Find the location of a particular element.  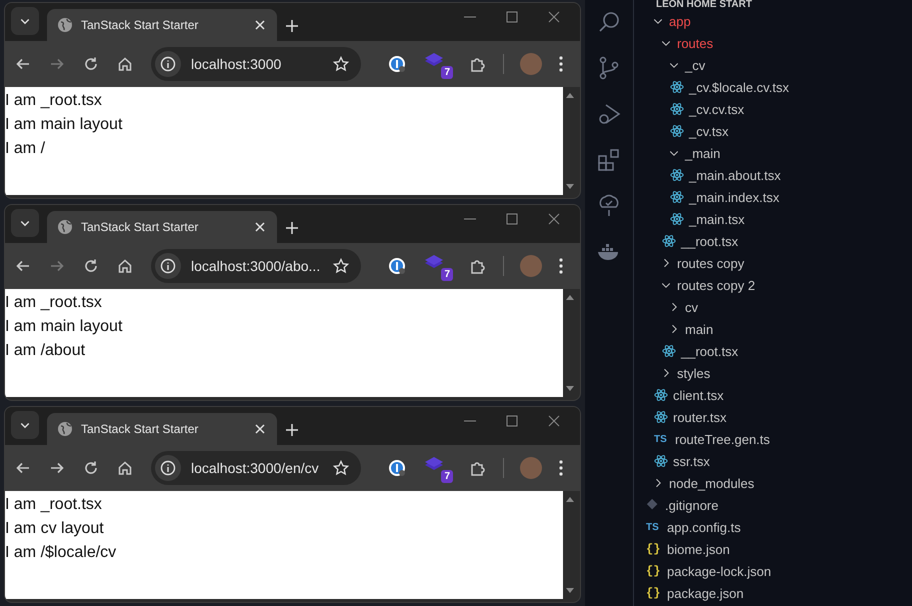

file-name: .gitignore is located at coordinates (691, 505).